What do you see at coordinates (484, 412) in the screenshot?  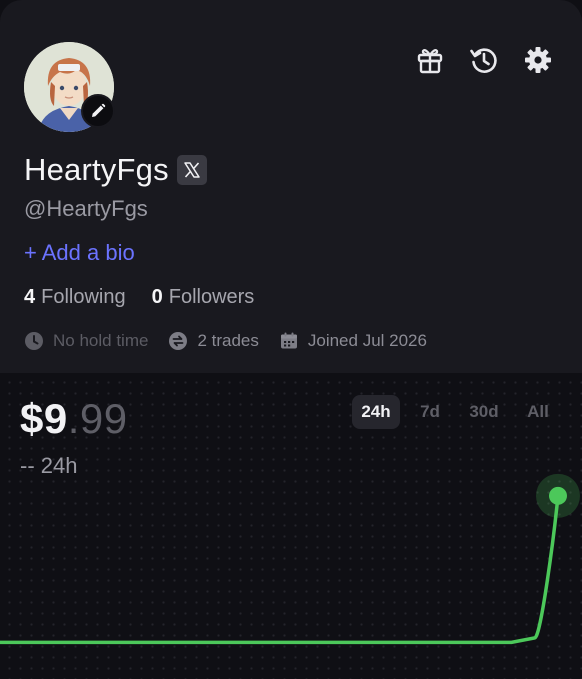 I see `range-tab-30d: 30d` at bounding box center [484, 412].